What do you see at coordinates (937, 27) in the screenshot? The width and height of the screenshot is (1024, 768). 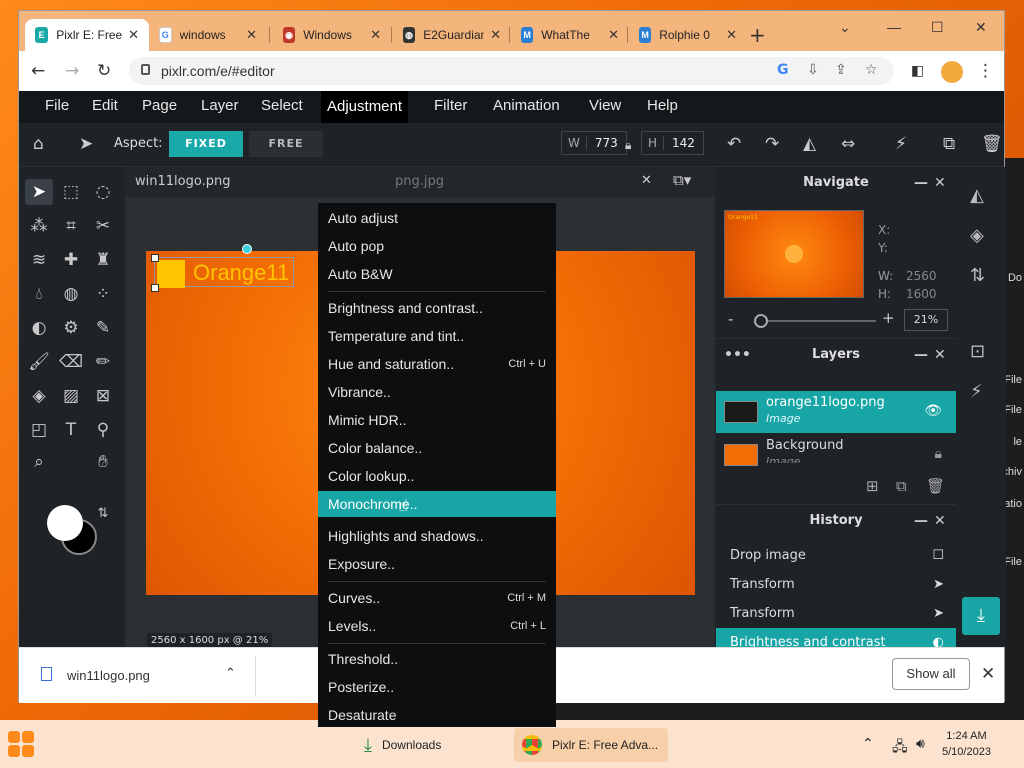 I see `maximize-button: ☐` at bounding box center [937, 27].